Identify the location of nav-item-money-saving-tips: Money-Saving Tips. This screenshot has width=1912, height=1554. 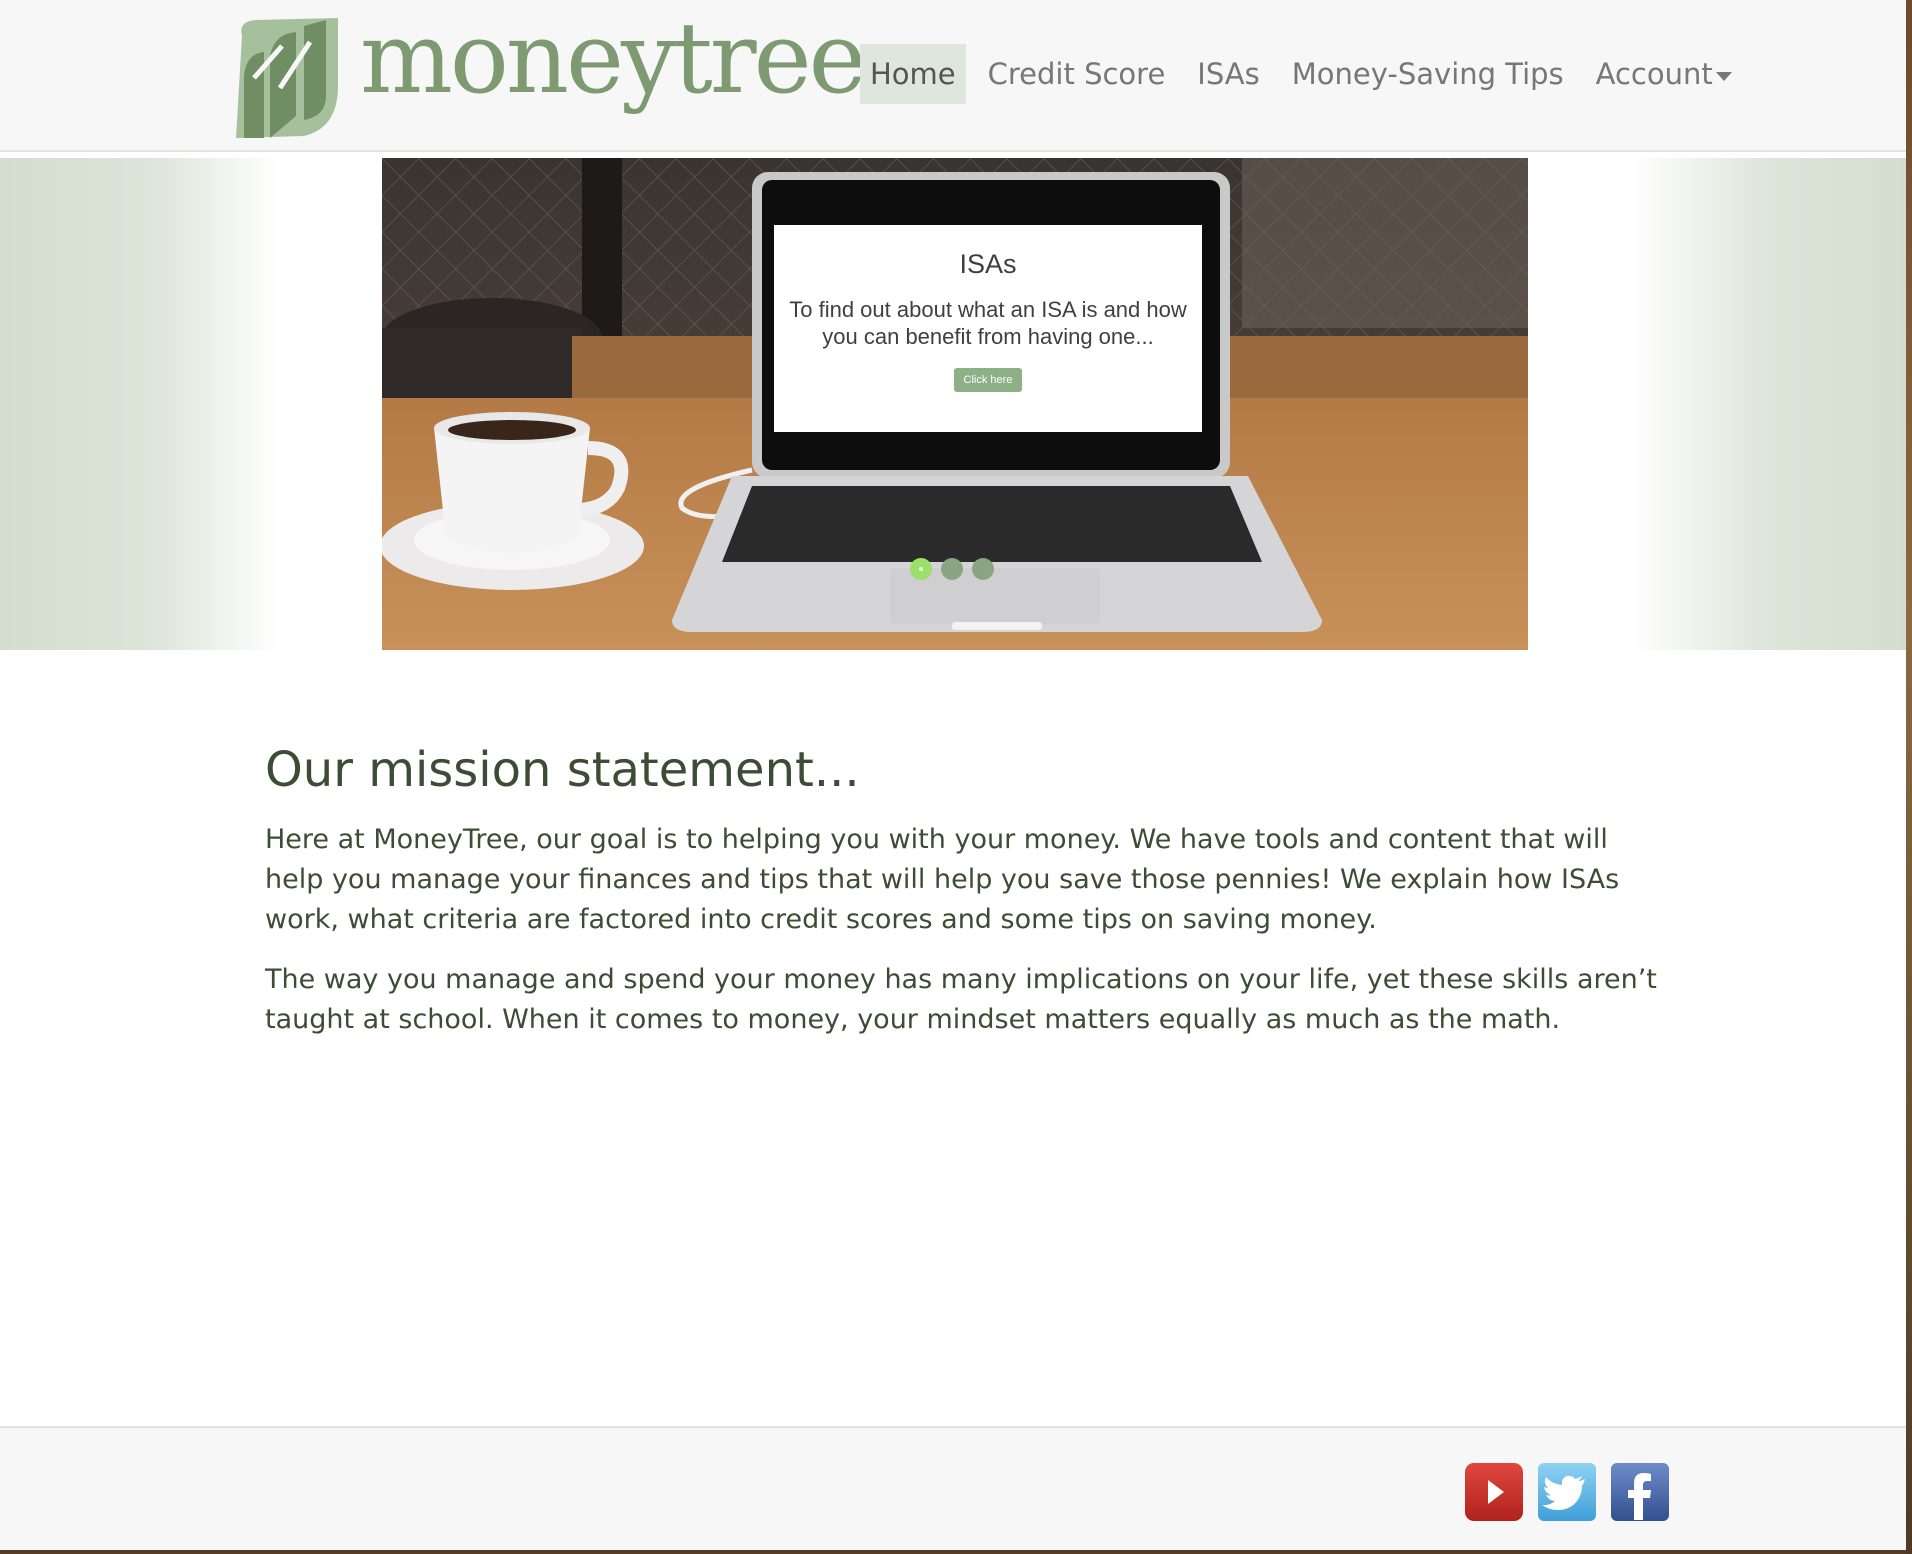
(1428, 74).